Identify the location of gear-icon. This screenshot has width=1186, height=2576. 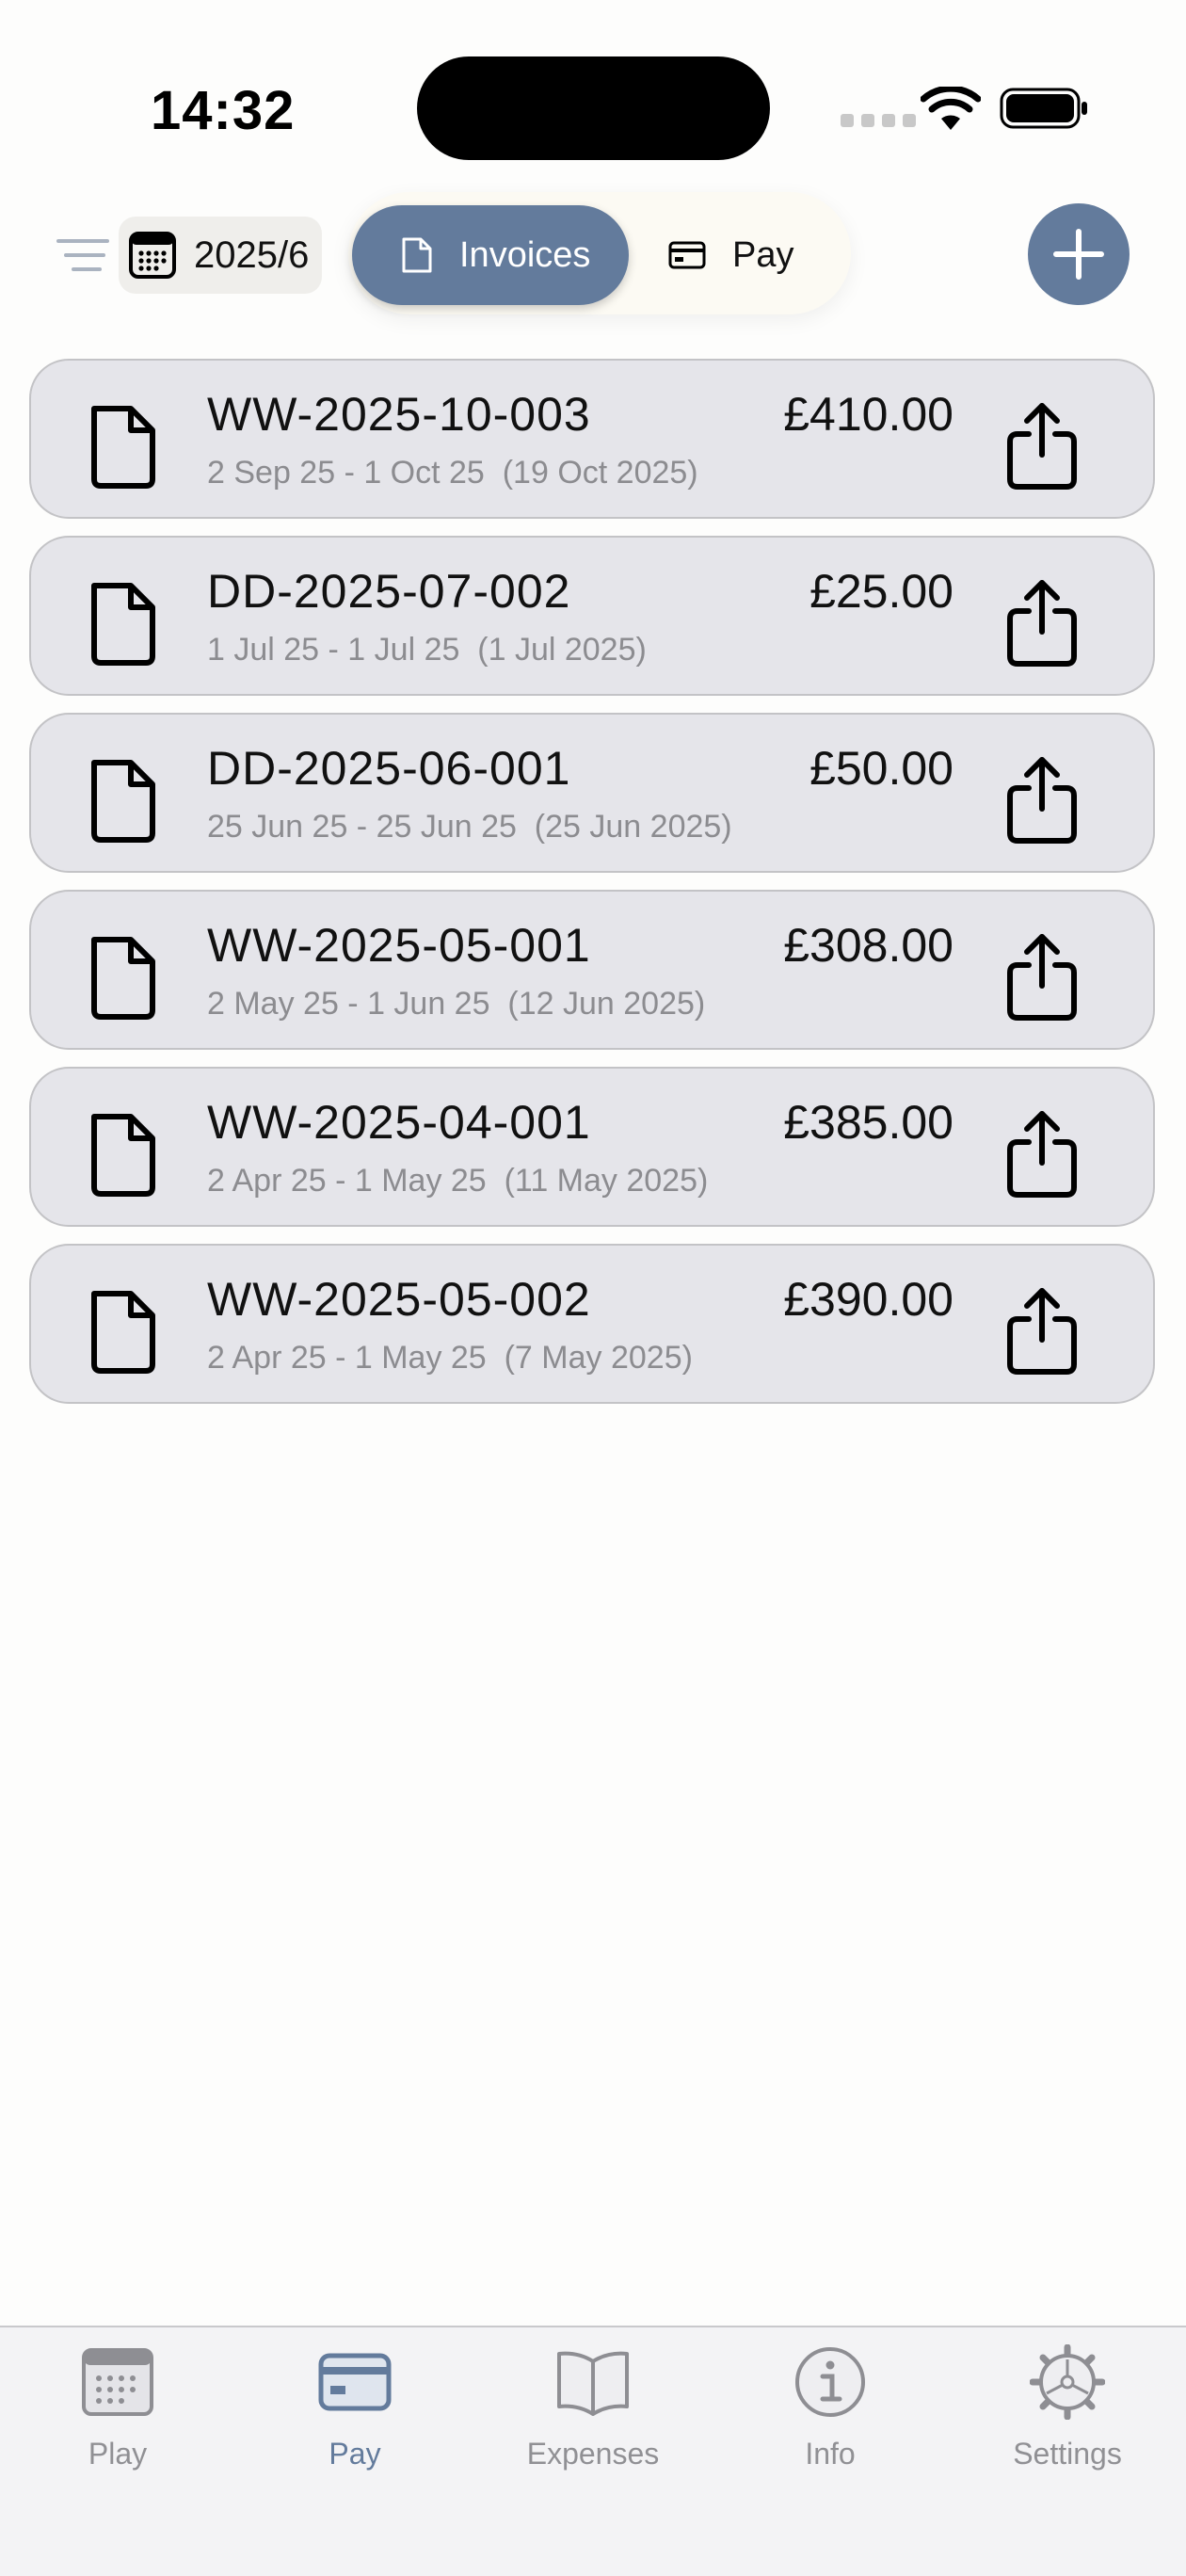
(1067, 2382).